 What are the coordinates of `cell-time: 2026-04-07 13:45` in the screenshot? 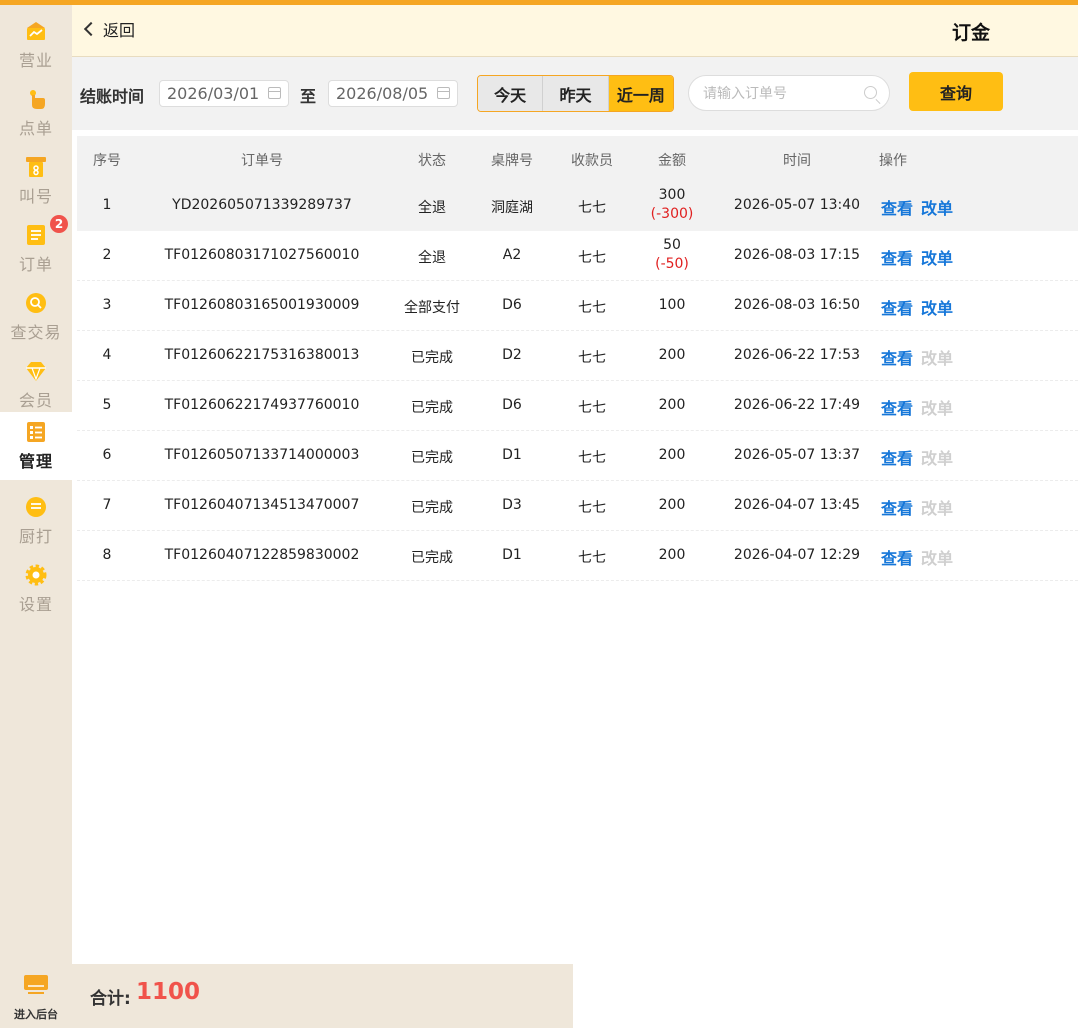 It's located at (797, 505).